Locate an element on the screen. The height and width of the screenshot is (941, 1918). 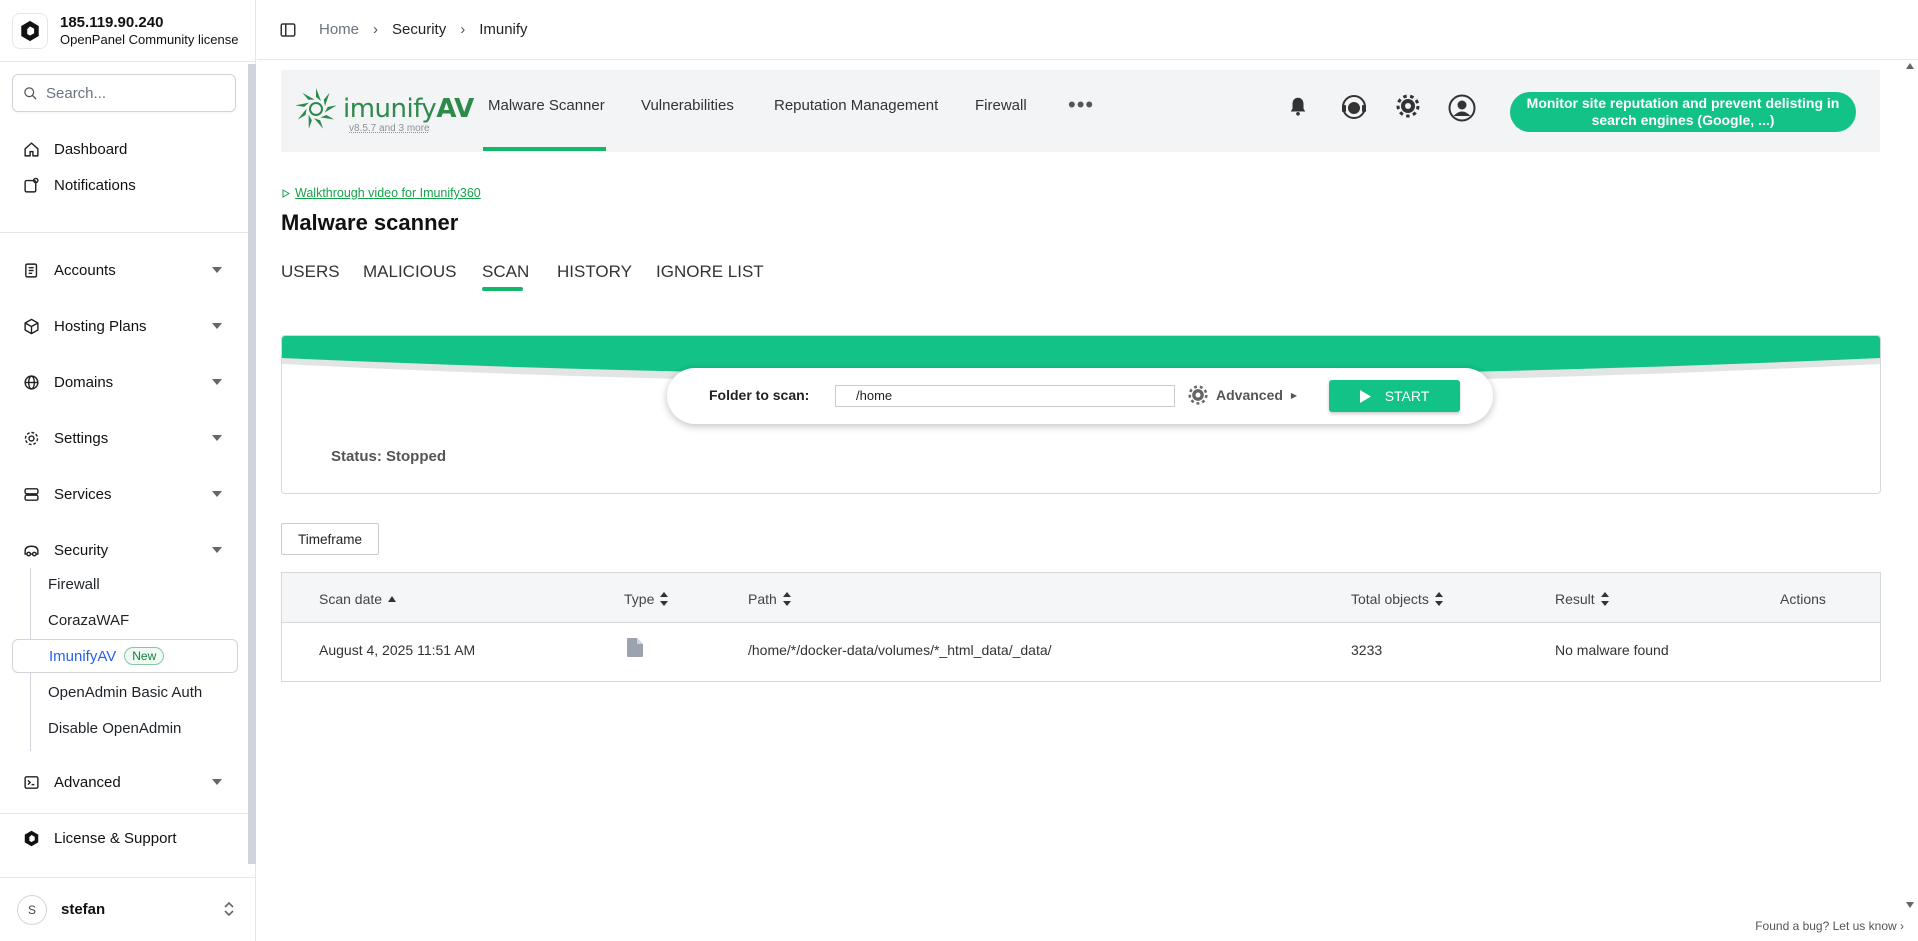
version-link: v8.5.7 and 3 more is located at coordinates (389, 128).